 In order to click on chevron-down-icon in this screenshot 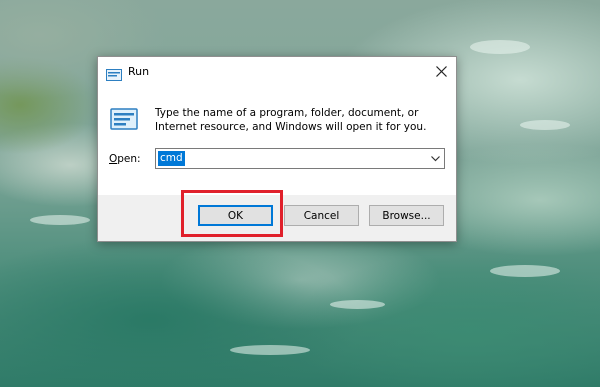, I will do `click(435, 158)`.